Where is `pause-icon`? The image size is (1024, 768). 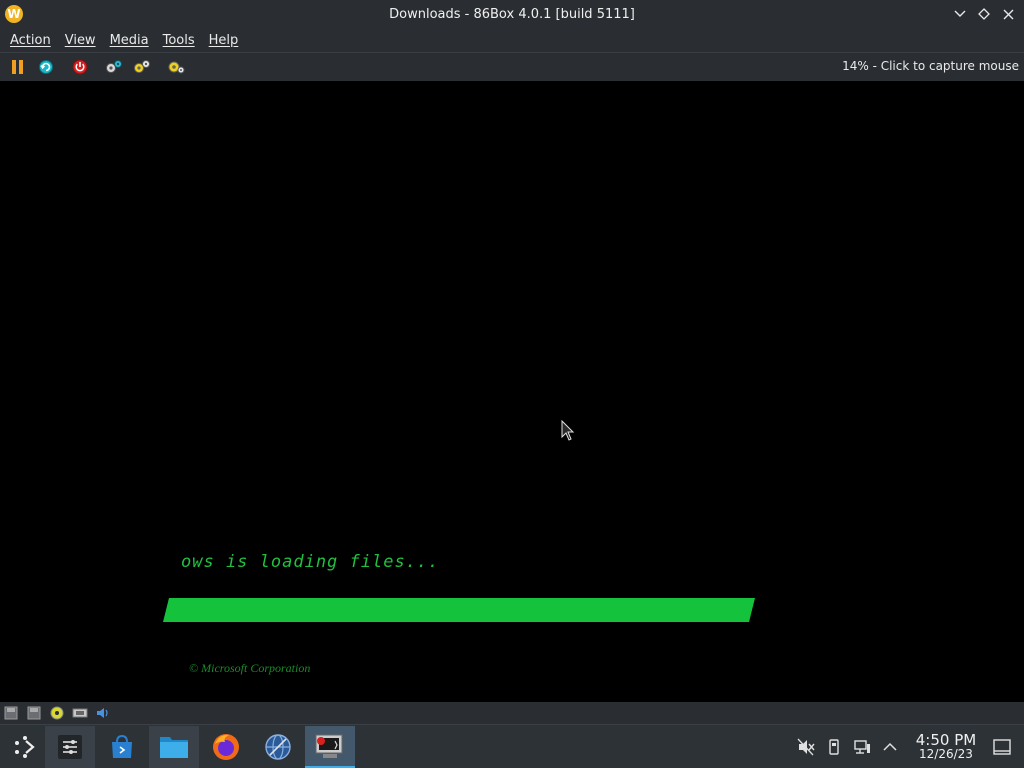
pause-icon is located at coordinates (17, 67).